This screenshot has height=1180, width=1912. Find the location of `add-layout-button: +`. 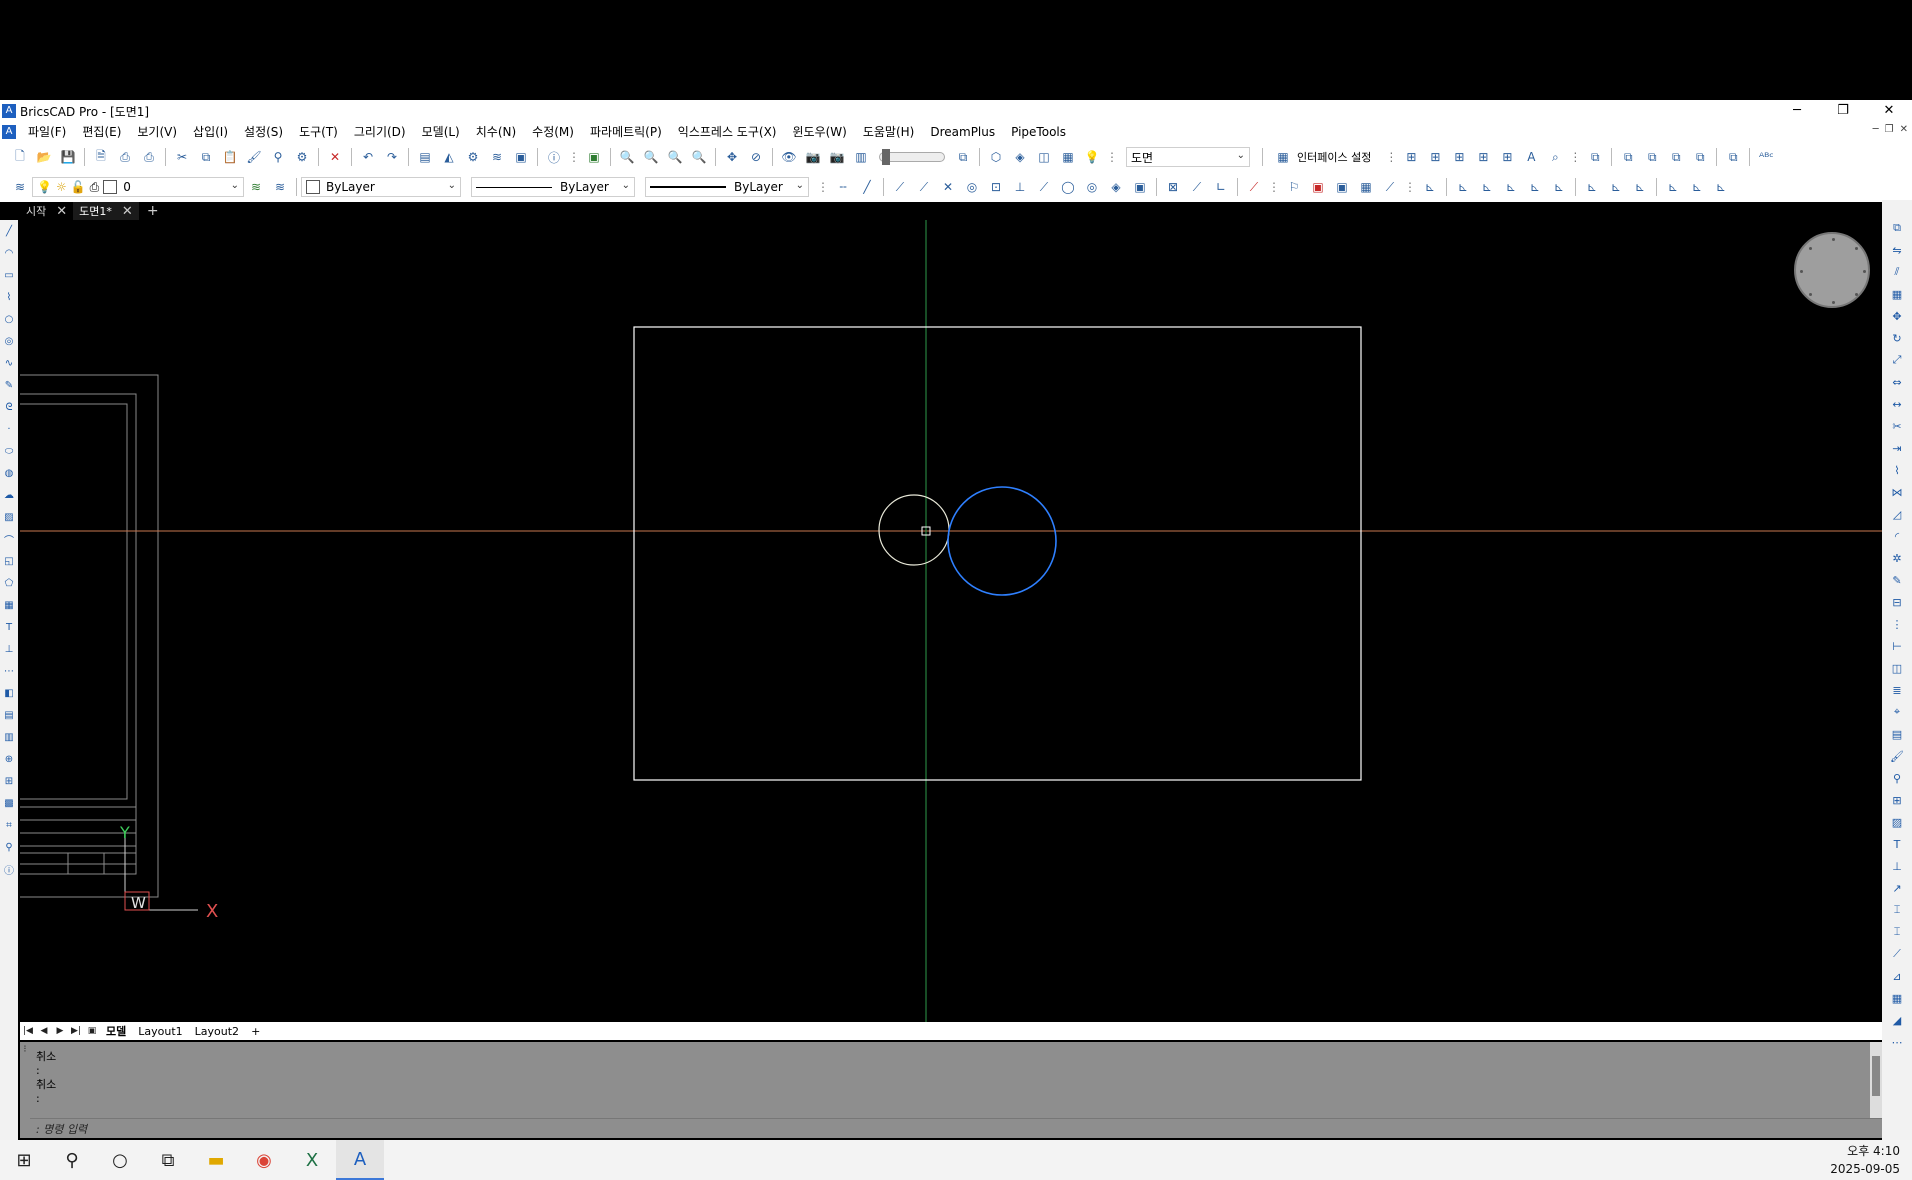

add-layout-button: + is located at coordinates (255, 1031).